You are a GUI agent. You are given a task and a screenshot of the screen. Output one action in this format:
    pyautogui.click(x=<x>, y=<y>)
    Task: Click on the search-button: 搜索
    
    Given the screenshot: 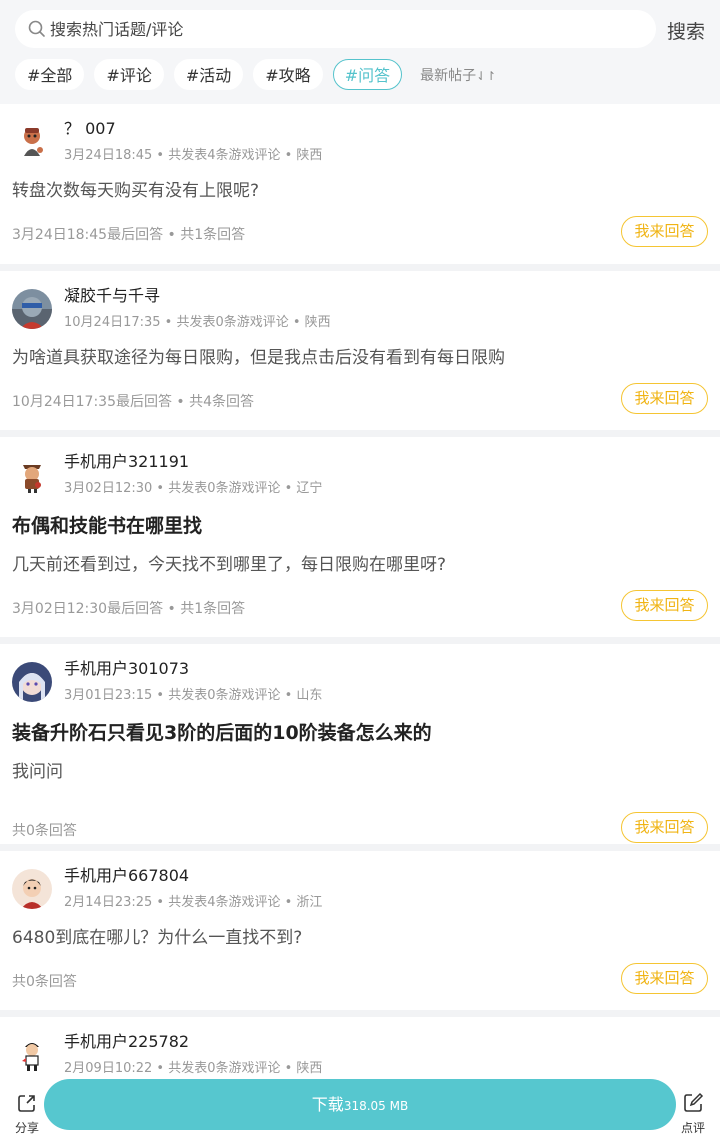 What is the action you would take?
    pyautogui.click(x=686, y=30)
    